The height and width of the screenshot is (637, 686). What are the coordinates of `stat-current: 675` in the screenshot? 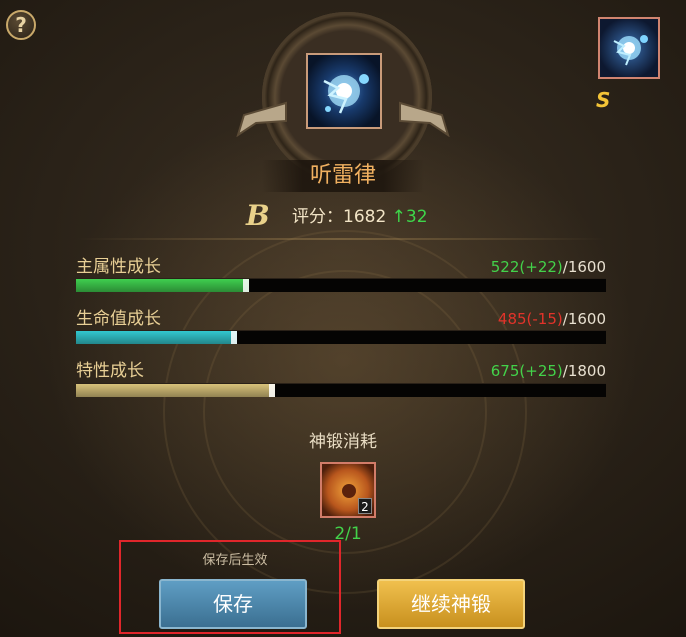 It's located at (505, 371).